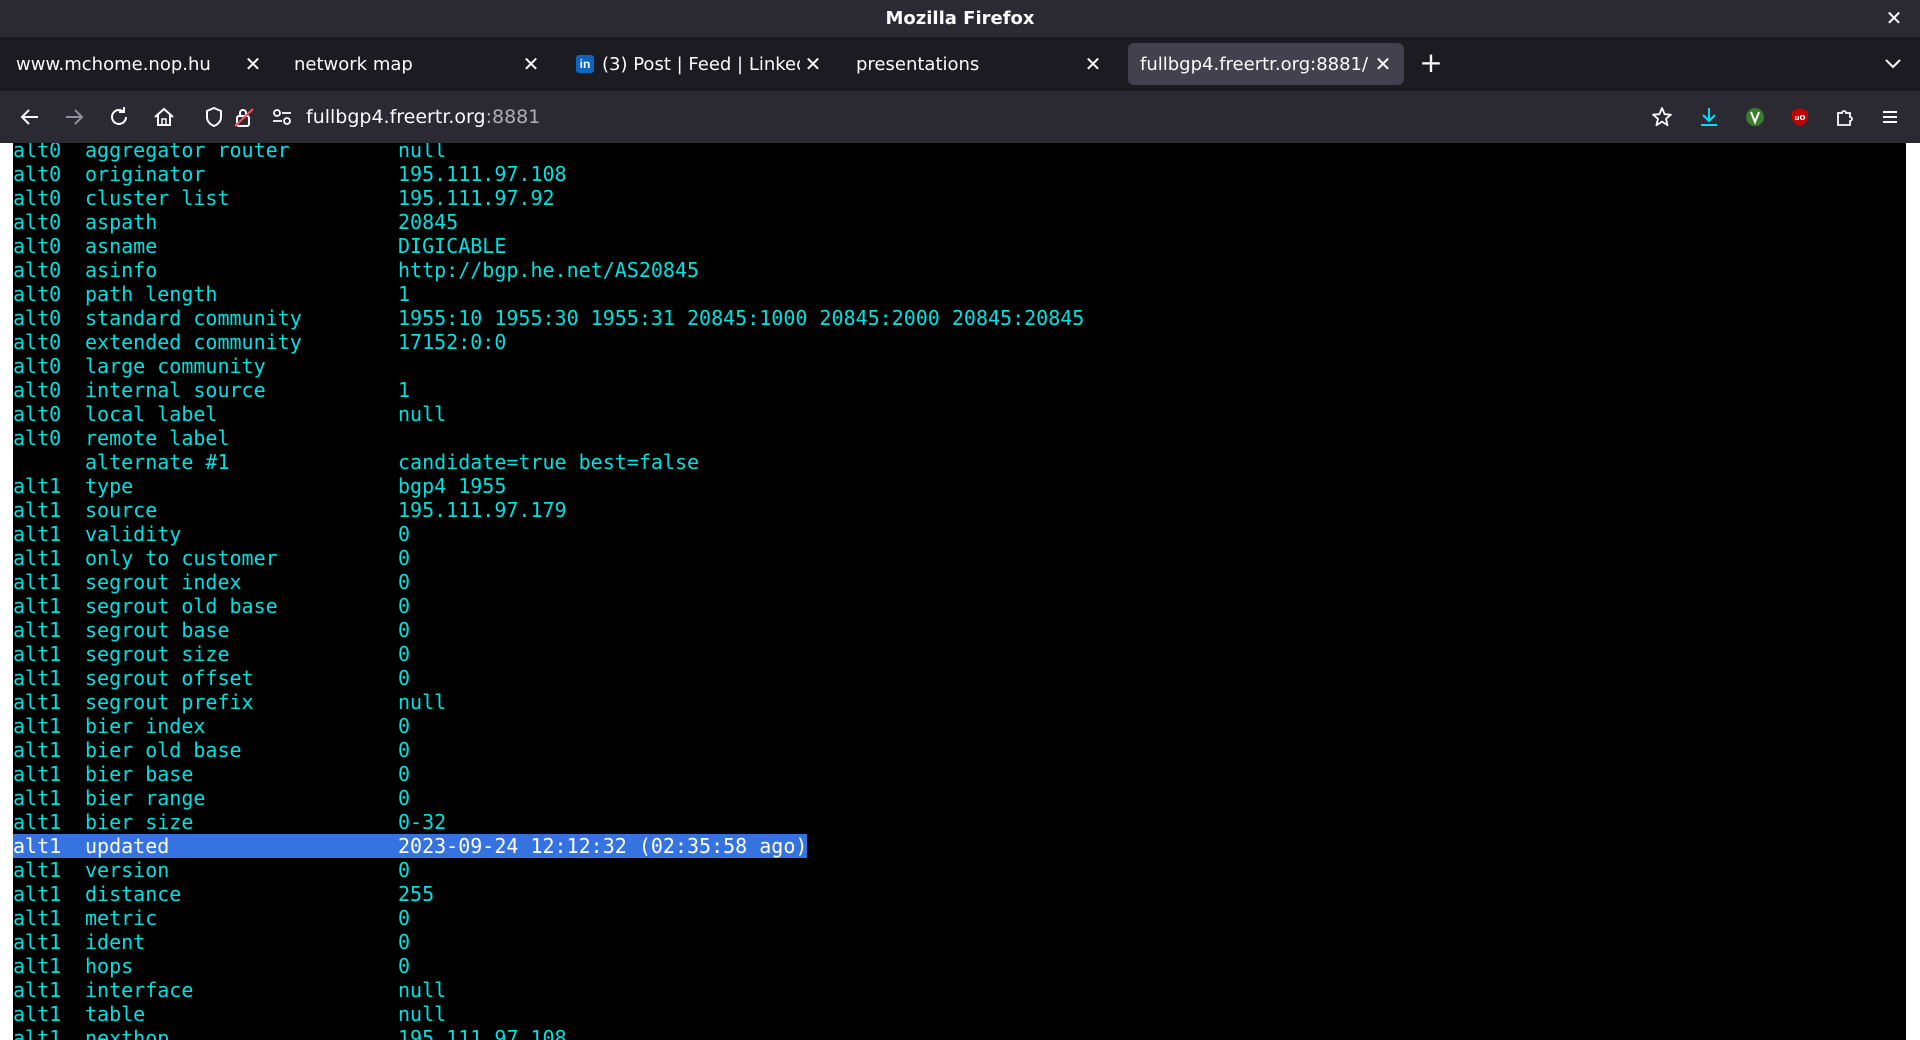 Image resolution: width=1920 pixels, height=1040 pixels. I want to click on line-key: ident, so click(115, 942).